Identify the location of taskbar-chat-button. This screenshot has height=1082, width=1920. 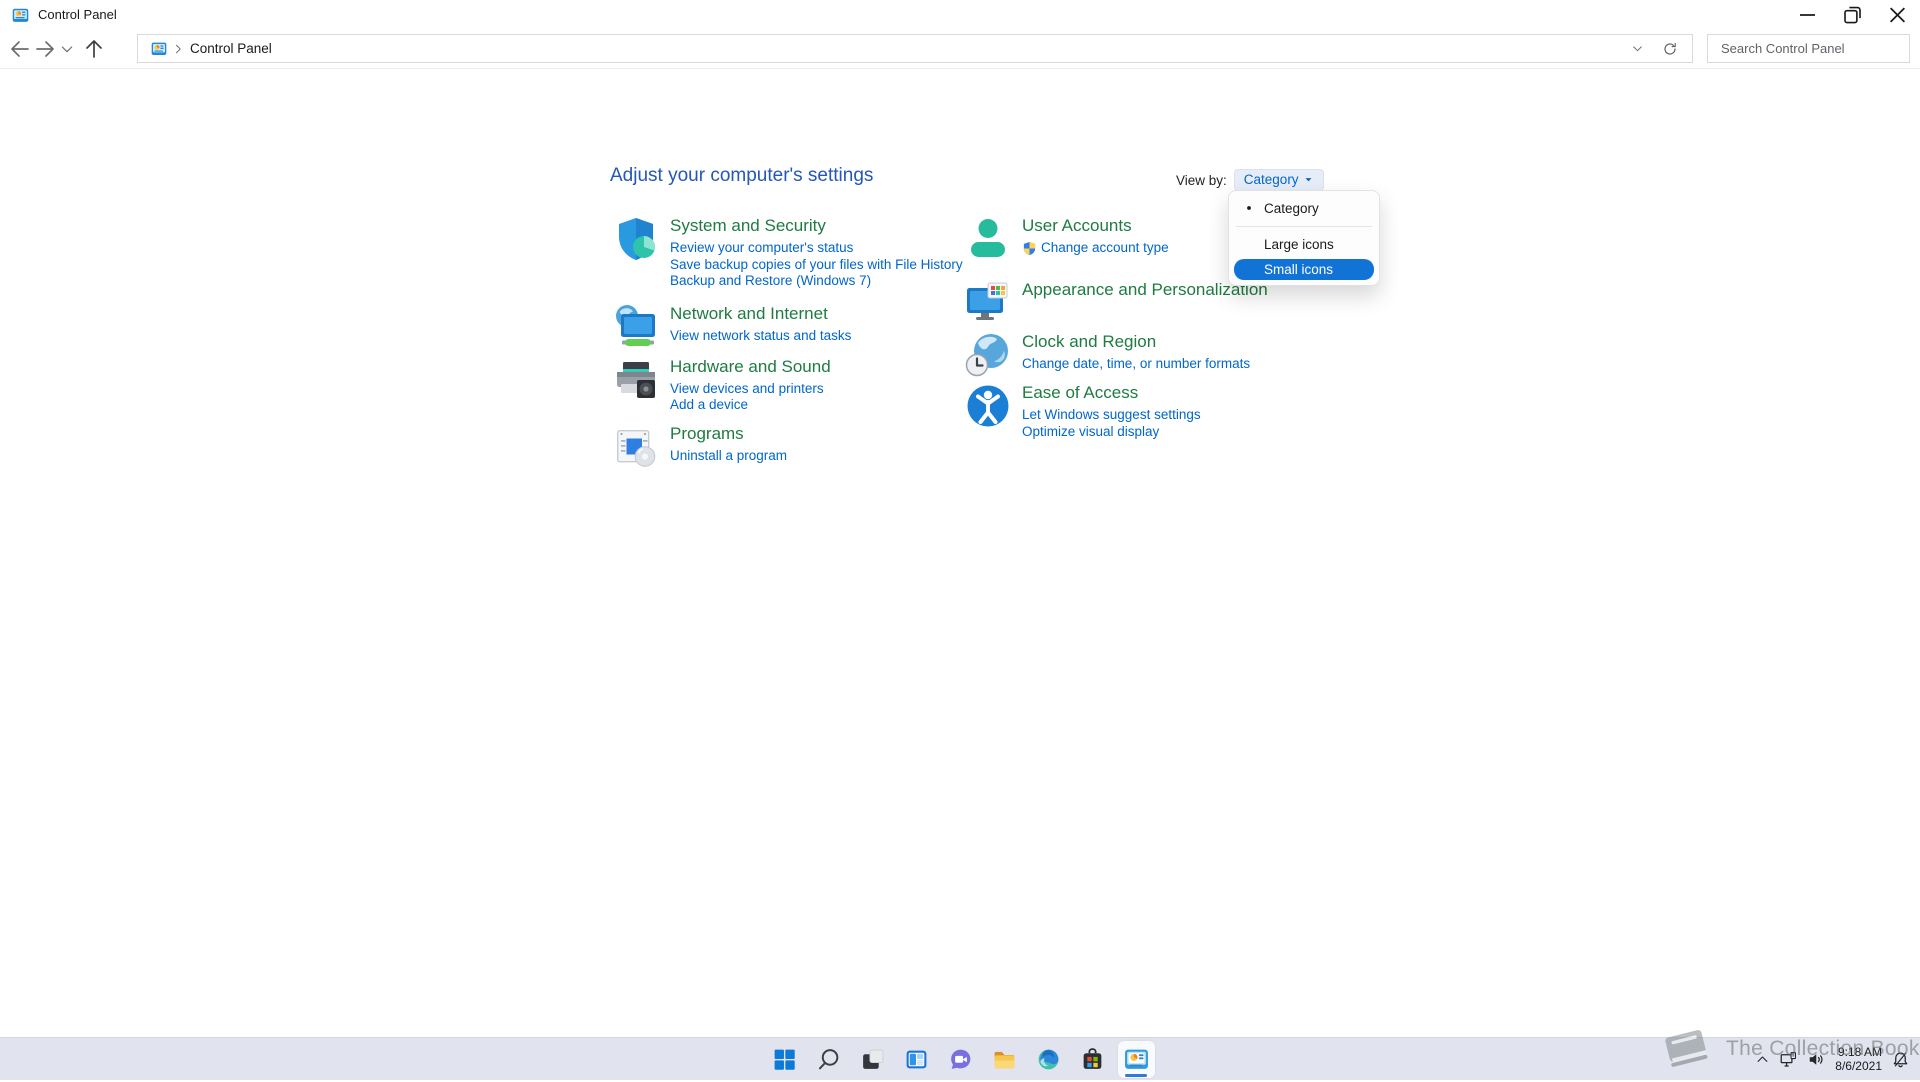
(960, 1059).